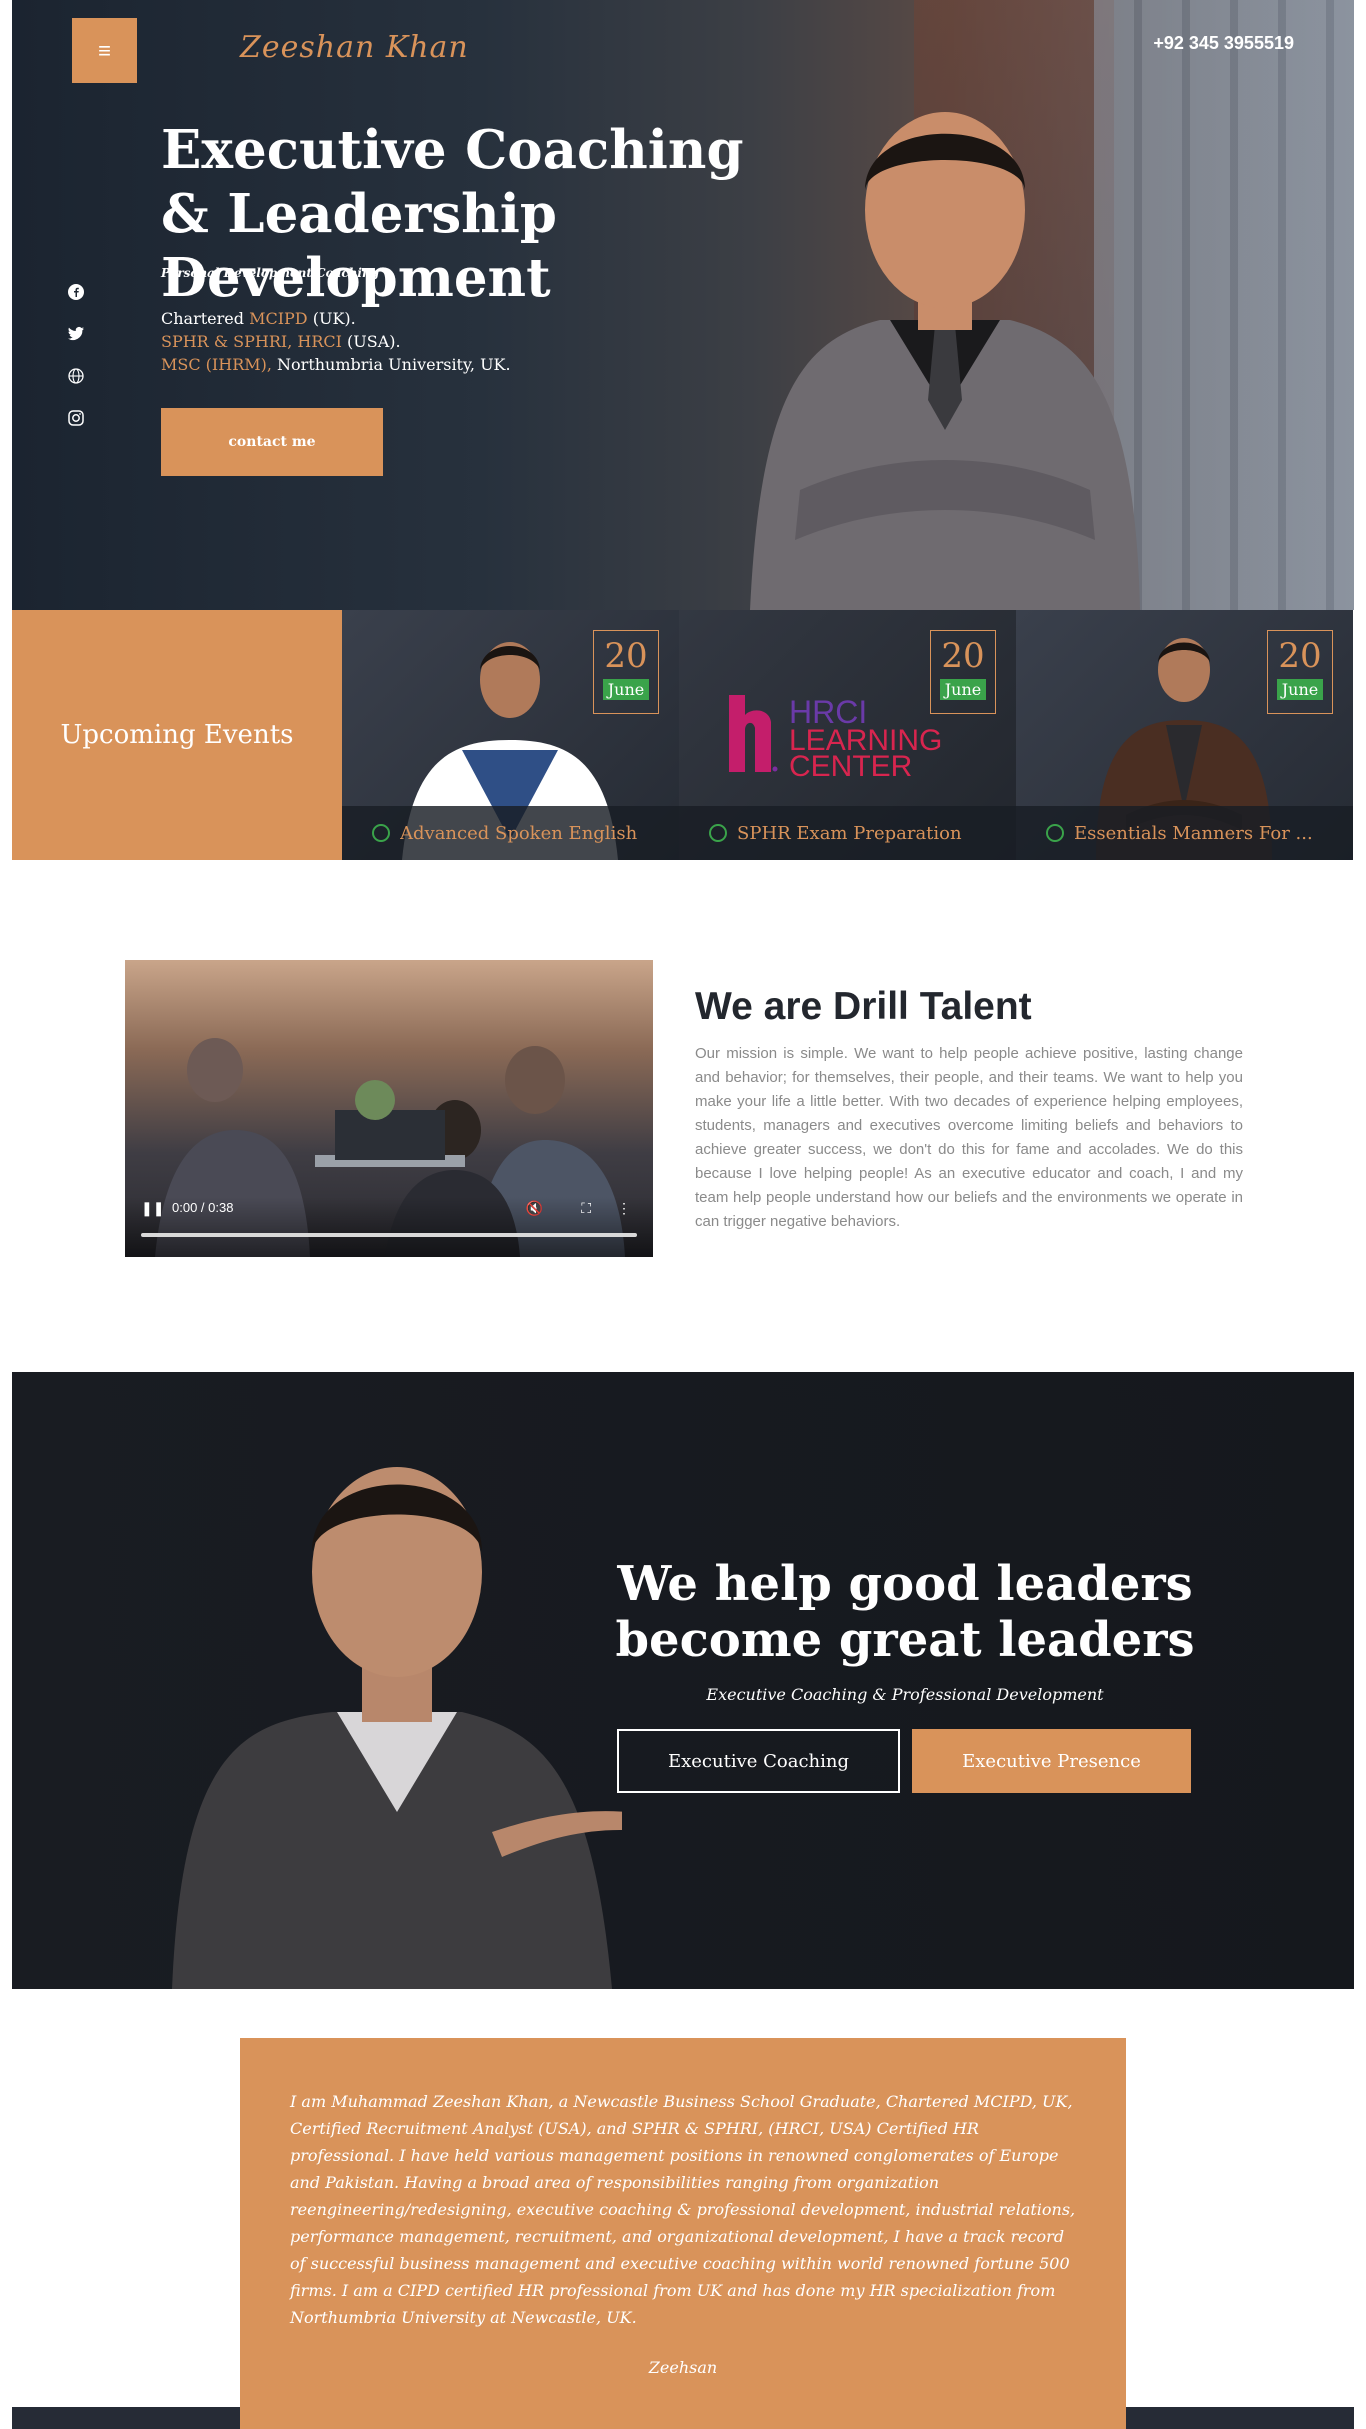  Describe the element at coordinates (76, 418) in the screenshot. I see `instagram-icon` at that location.